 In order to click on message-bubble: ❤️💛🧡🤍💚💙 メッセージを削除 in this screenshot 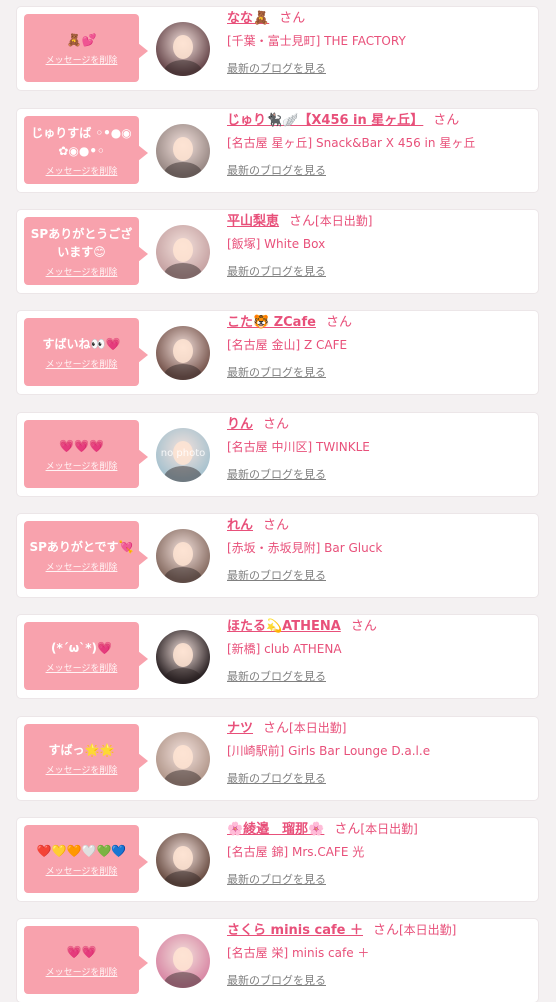, I will do `click(86, 859)`.